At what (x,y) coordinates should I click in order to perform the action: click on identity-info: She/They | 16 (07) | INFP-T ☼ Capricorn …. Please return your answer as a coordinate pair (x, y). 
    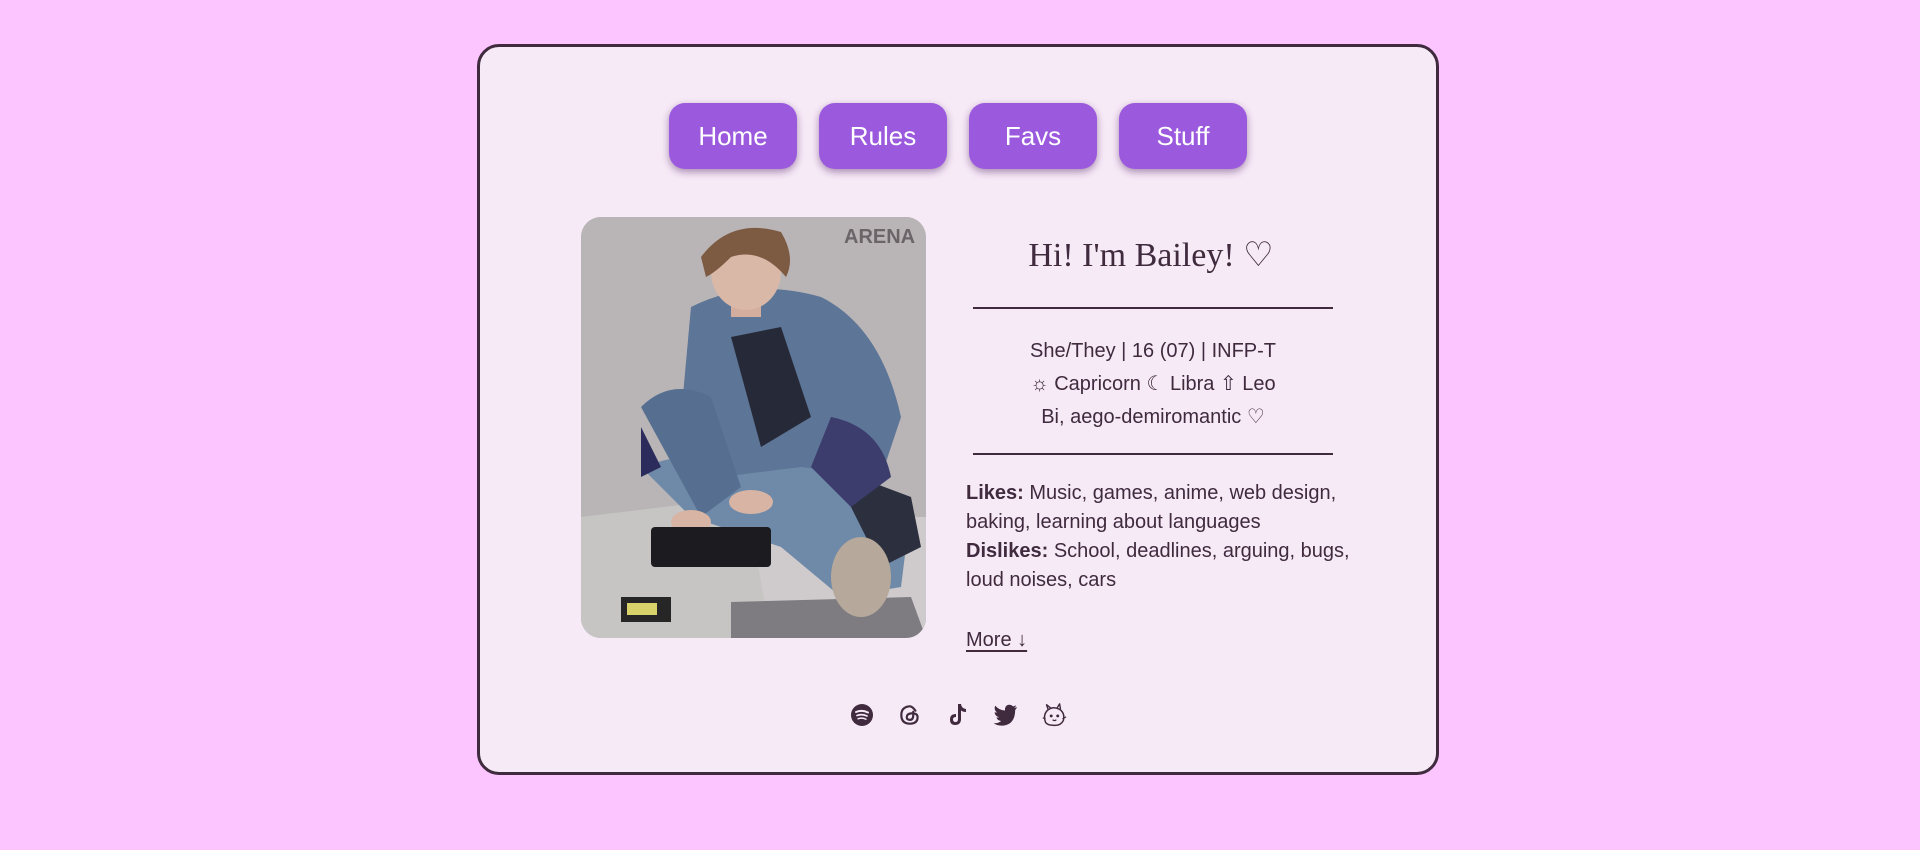
    Looking at the image, I should click on (1153, 384).